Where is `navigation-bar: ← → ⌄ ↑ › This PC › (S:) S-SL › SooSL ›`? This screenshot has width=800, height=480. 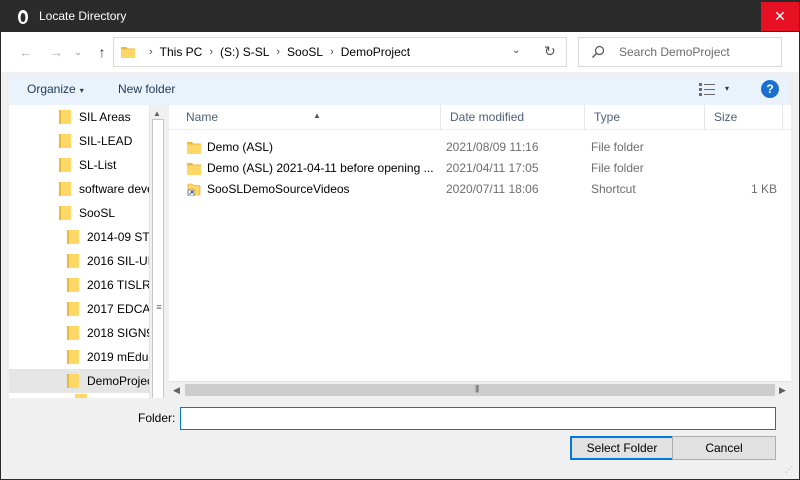
navigation-bar: ← → ⌄ ↑ › This PC › (S:) S-SL › SooSL › is located at coordinates (400, 52).